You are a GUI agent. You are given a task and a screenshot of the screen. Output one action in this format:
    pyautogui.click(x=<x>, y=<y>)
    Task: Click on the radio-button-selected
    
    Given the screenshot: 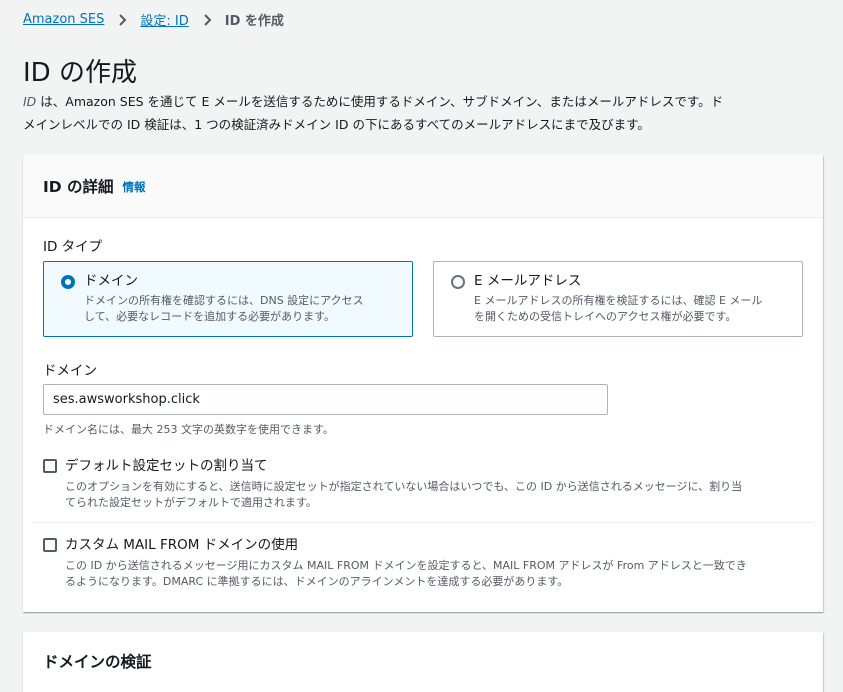 What is the action you would take?
    pyautogui.click(x=68, y=282)
    